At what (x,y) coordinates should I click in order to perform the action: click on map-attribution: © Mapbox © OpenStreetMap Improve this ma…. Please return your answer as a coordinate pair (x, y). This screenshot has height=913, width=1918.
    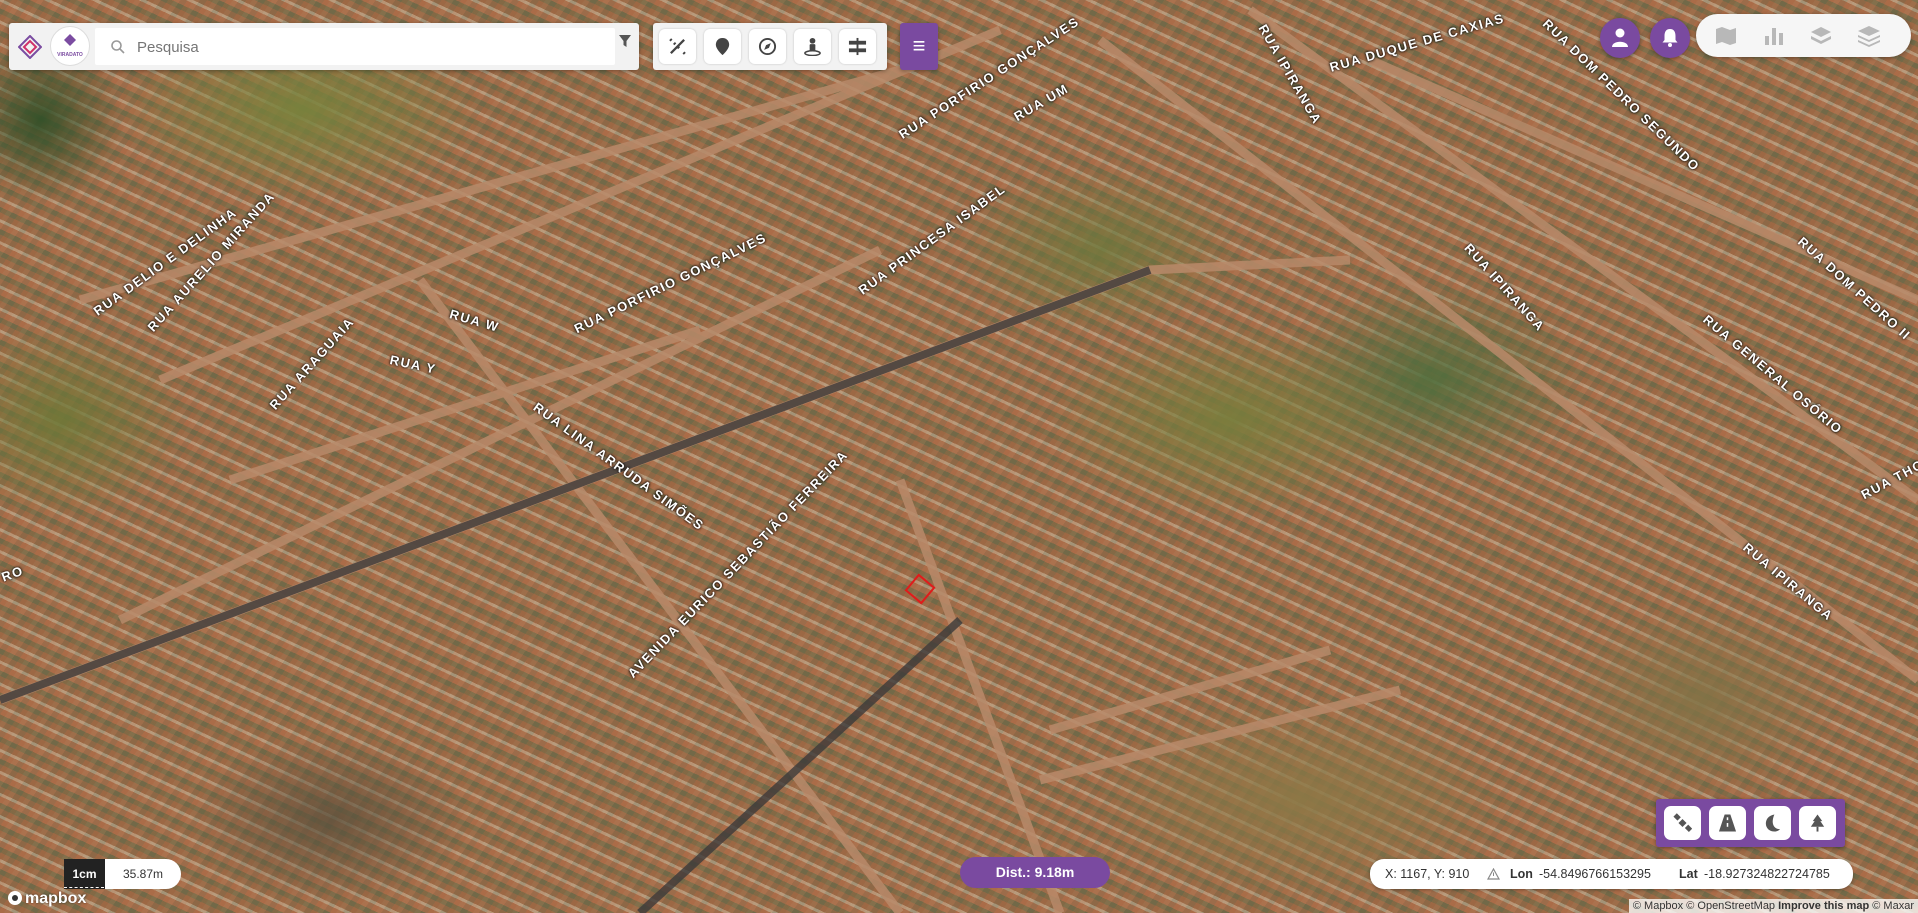
    Looking at the image, I should click on (1773, 906).